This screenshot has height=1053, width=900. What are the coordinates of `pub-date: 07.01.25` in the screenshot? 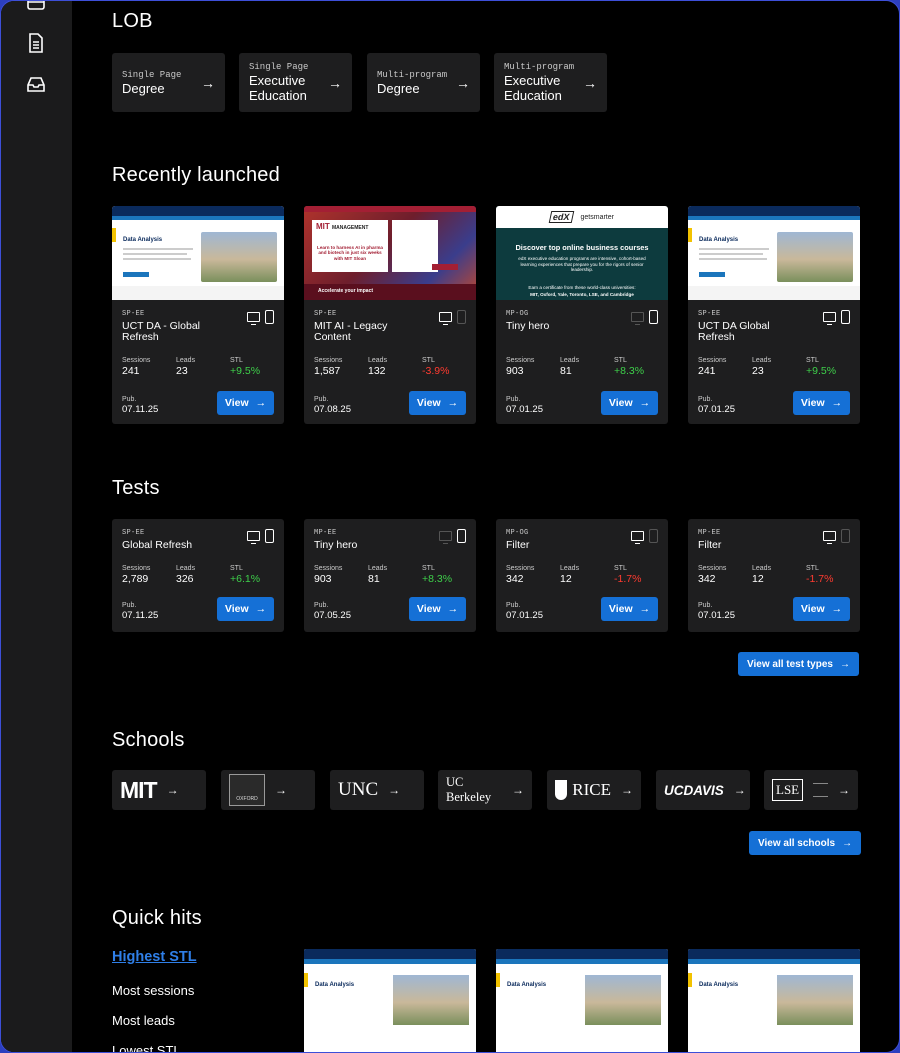 It's located at (716, 615).